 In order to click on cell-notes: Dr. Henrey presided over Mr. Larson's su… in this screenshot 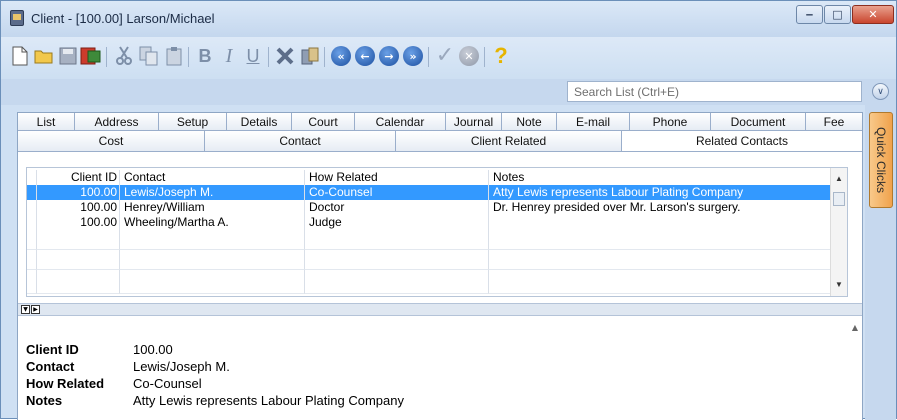, I will do `click(663, 207)`.